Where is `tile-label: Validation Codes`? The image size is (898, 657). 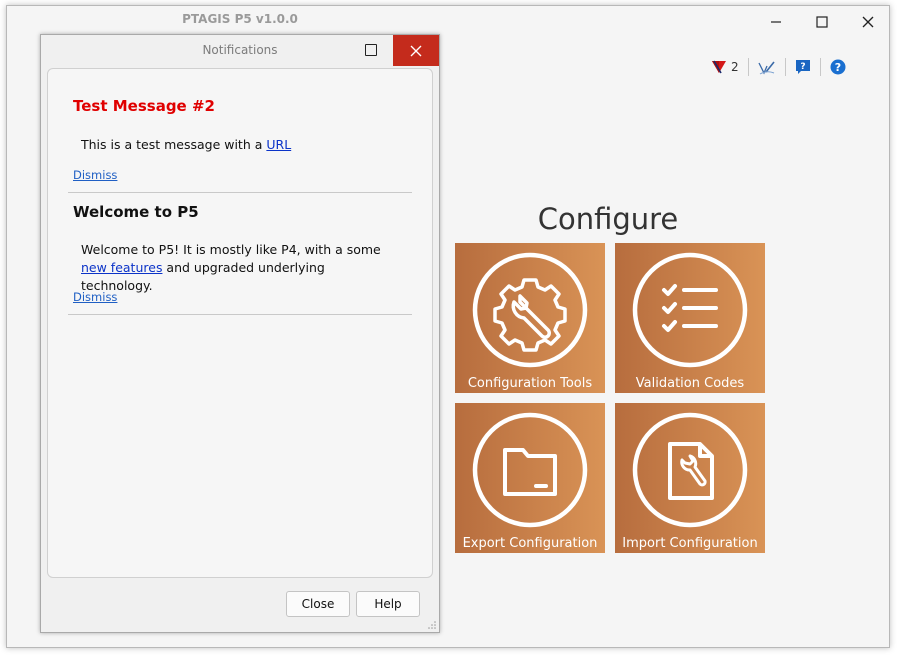
tile-label: Validation Codes is located at coordinates (690, 383).